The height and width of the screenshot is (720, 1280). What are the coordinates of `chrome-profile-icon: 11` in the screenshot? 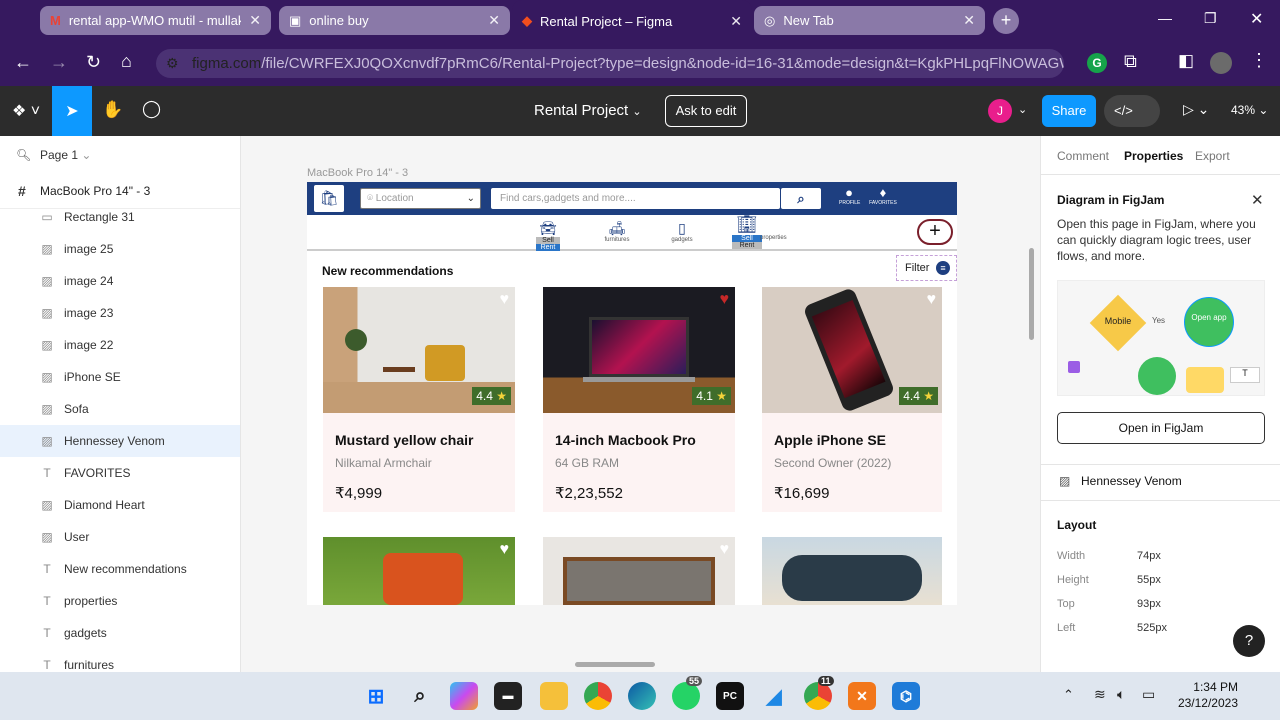 It's located at (819, 693).